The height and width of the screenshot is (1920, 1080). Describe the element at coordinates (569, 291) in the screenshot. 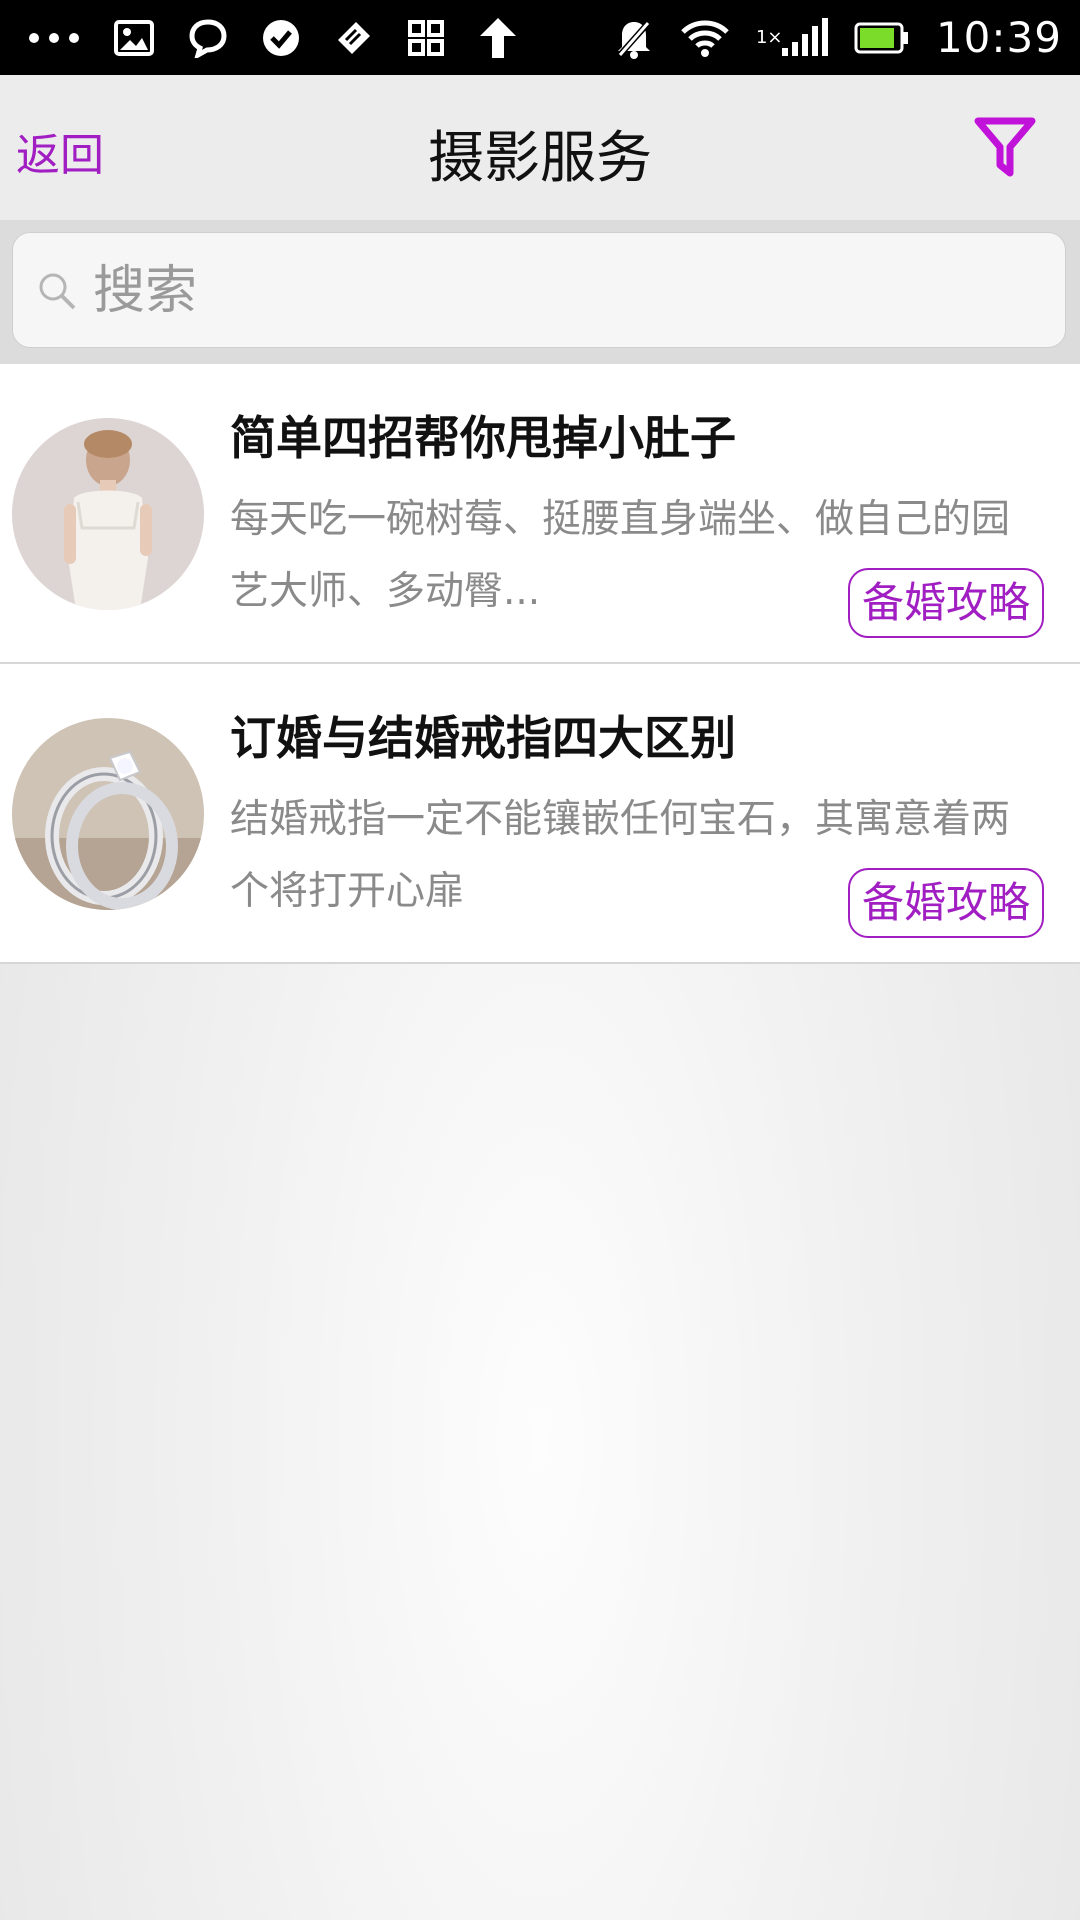

I see `search-input` at that location.